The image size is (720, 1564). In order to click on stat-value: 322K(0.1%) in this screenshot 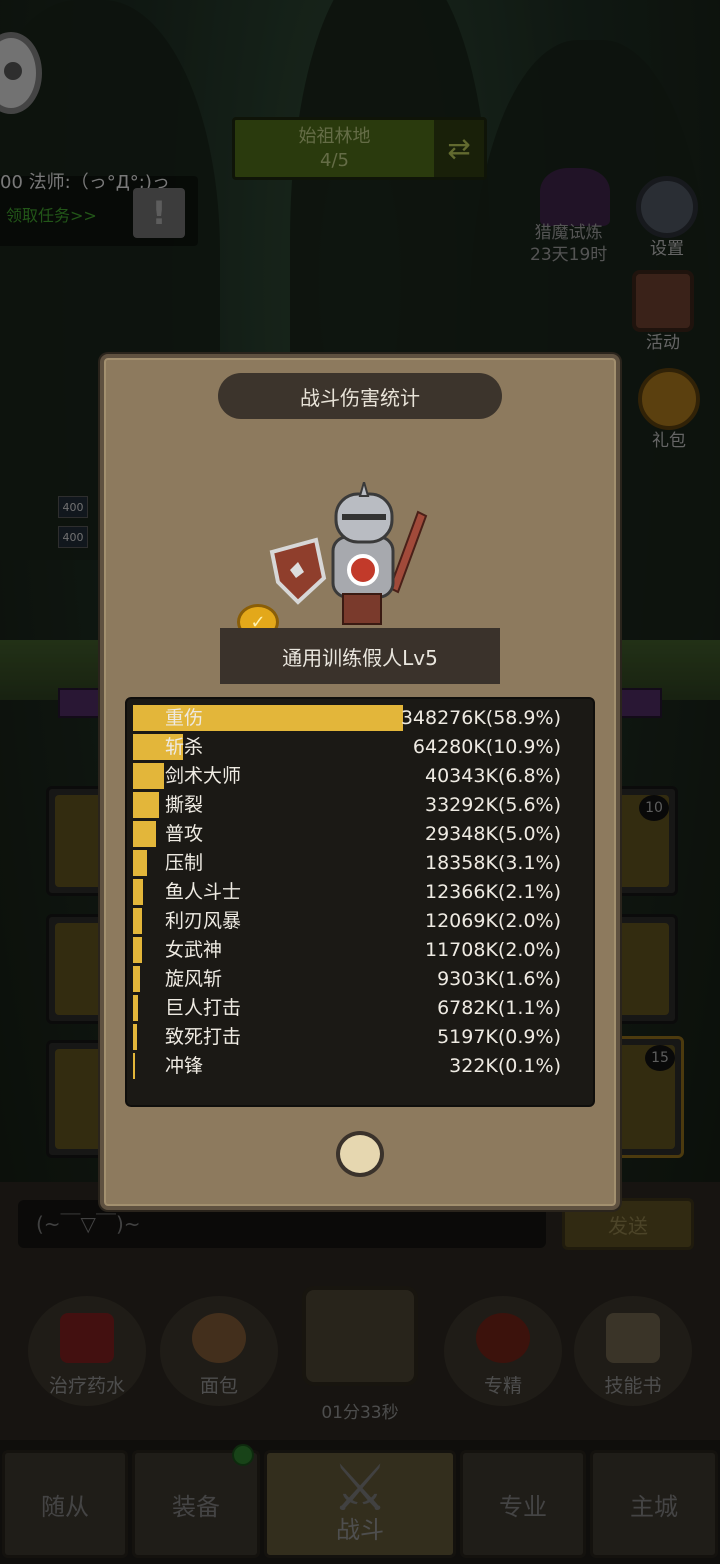, I will do `click(505, 1066)`.